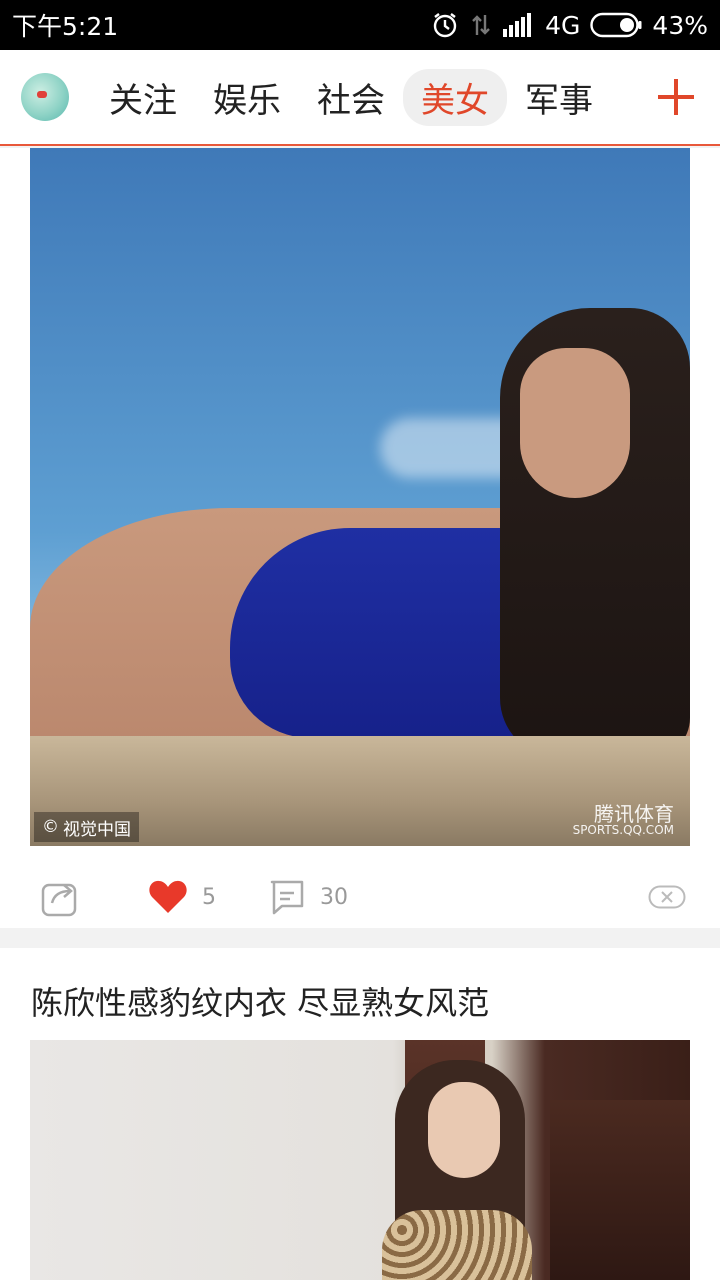 The image size is (720, 1280). What do you see at coordinates (445, 25) in the screenshot?
I see `alarm-icon` at bounding box center [445, 25].